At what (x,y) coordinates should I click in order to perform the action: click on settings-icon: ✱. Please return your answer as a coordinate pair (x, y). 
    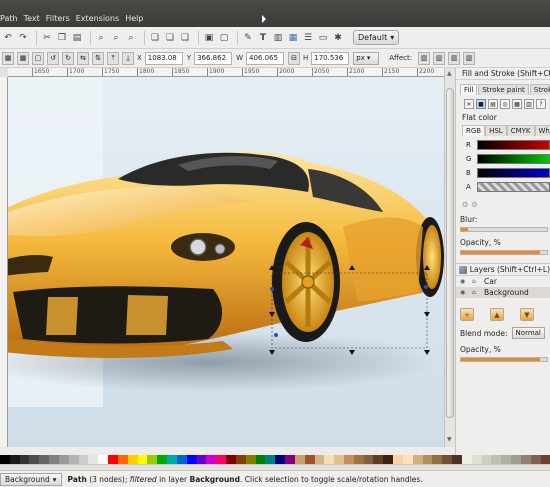
    Looking at the image, I should click on (338, 38).